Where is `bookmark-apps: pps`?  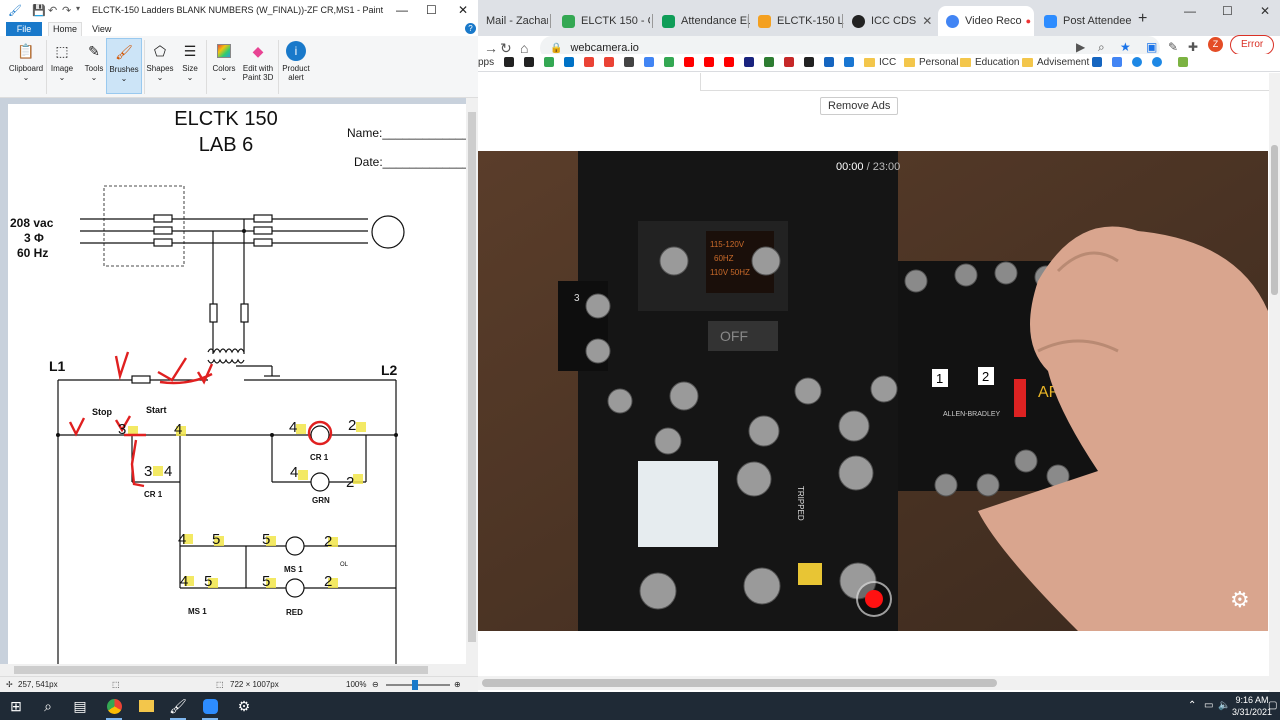
bookmark-apps: pps is located at coordinates (486, 62).